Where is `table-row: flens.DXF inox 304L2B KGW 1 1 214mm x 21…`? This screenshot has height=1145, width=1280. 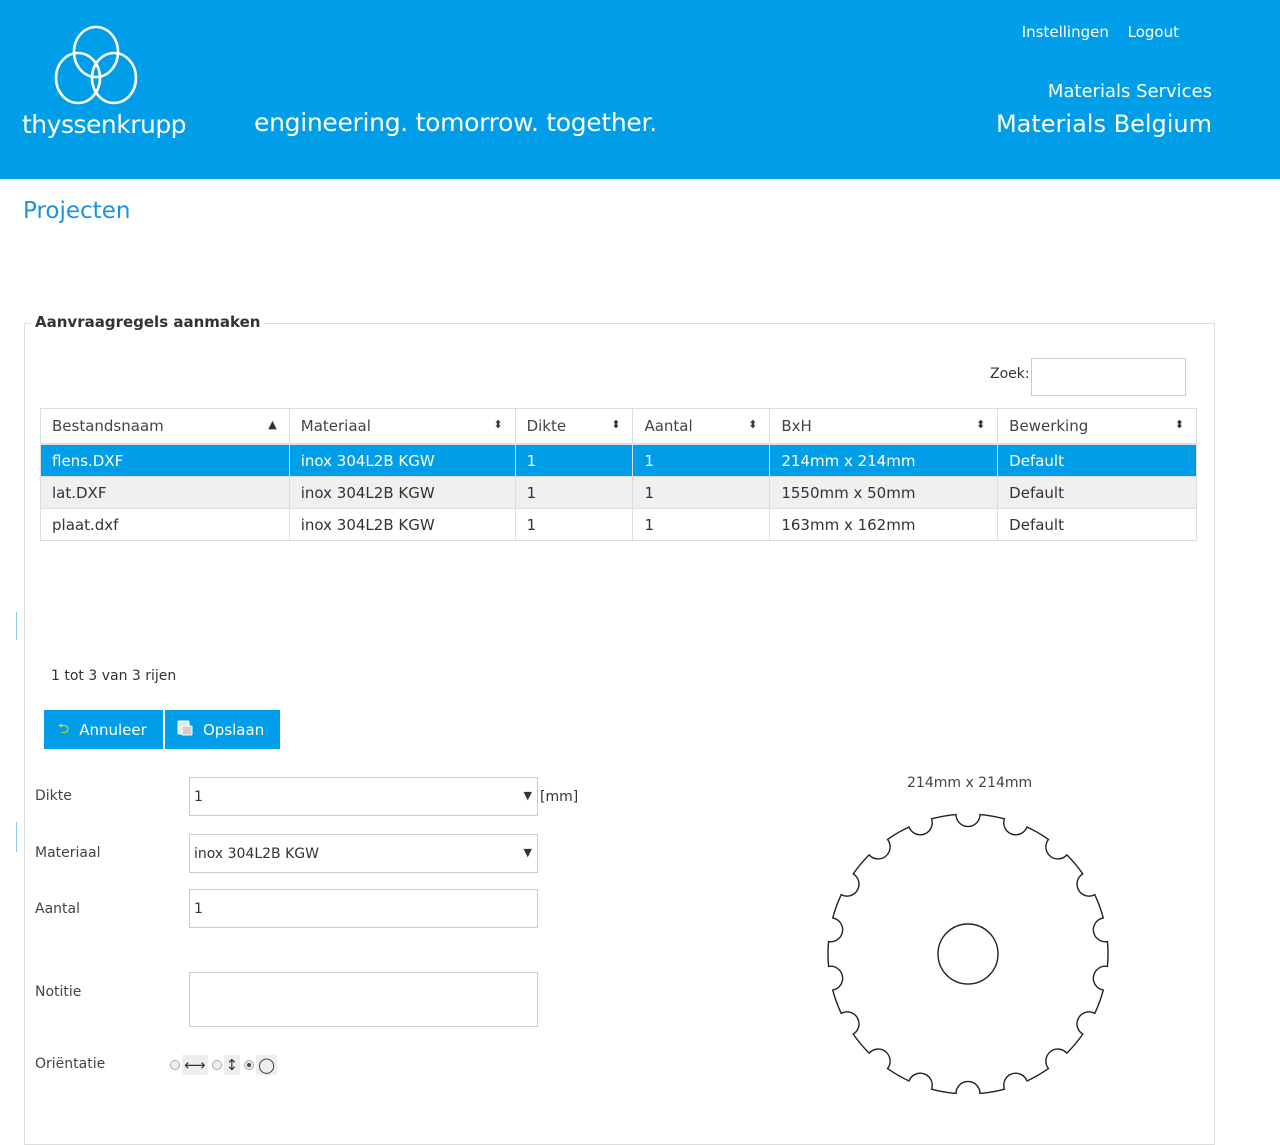 table-row: flens.DXF inox 304L2B KGW 1 1 214mm x 21… is located at coordinates (618, 460).